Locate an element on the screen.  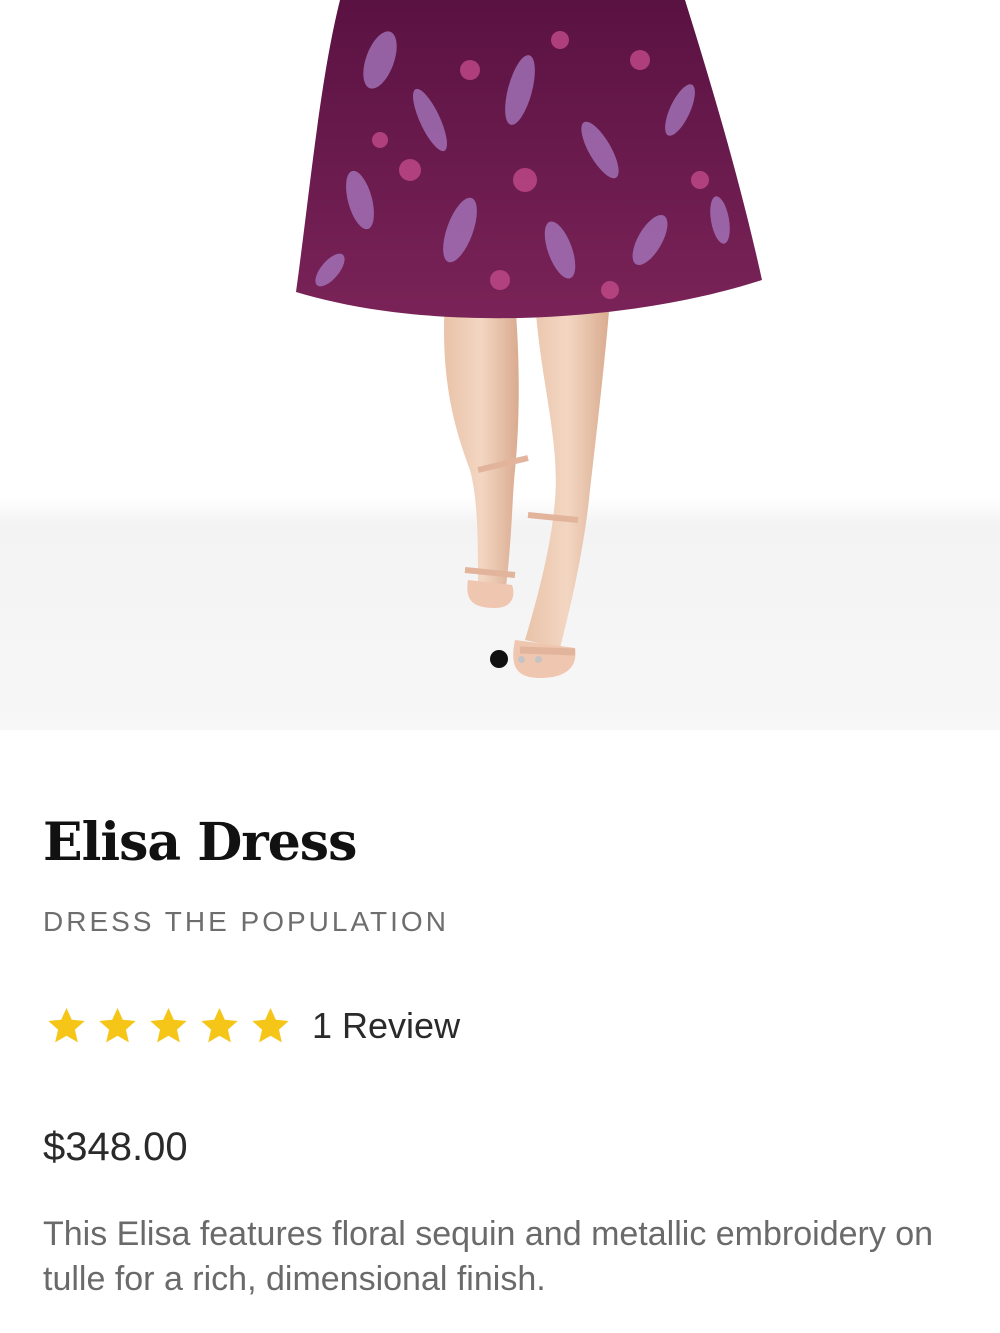
product-title: Elisa Dress is located at coordinates (200, 842).